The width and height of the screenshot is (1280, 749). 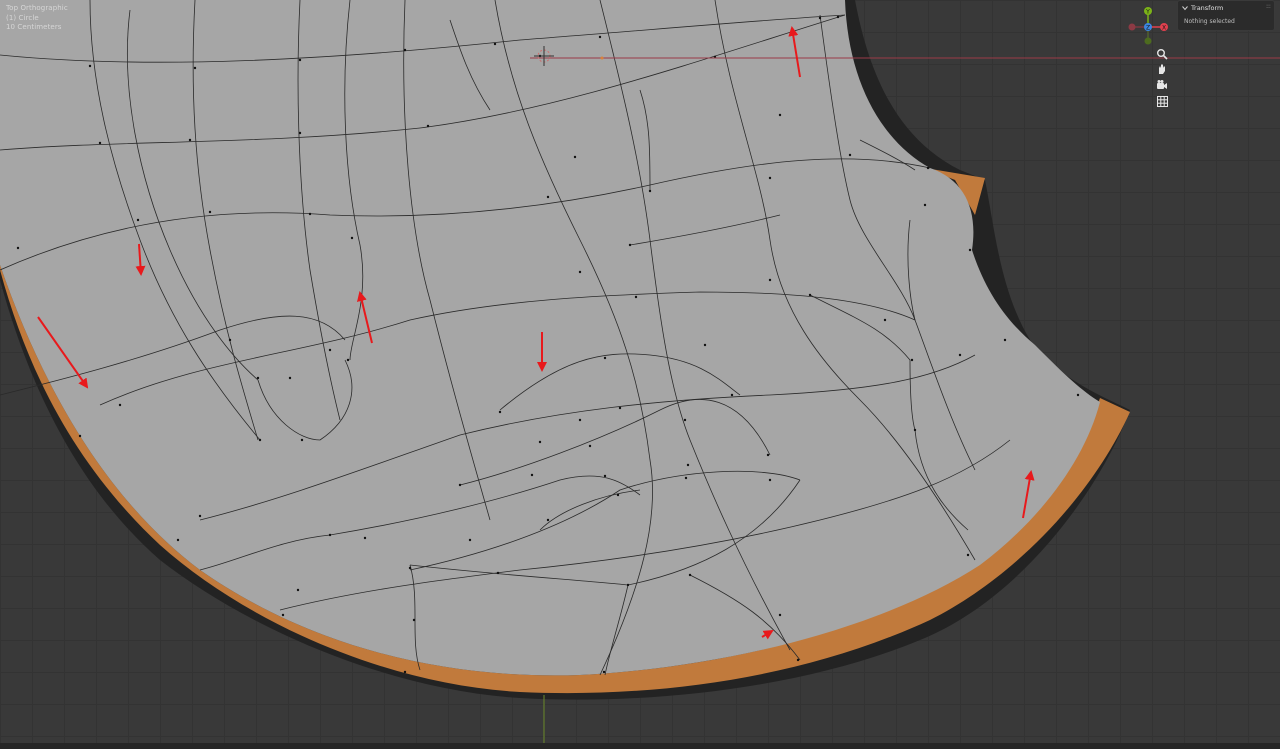 I want to click on navigation-gizmo: Y X Z, so click(x=1148, y=27).